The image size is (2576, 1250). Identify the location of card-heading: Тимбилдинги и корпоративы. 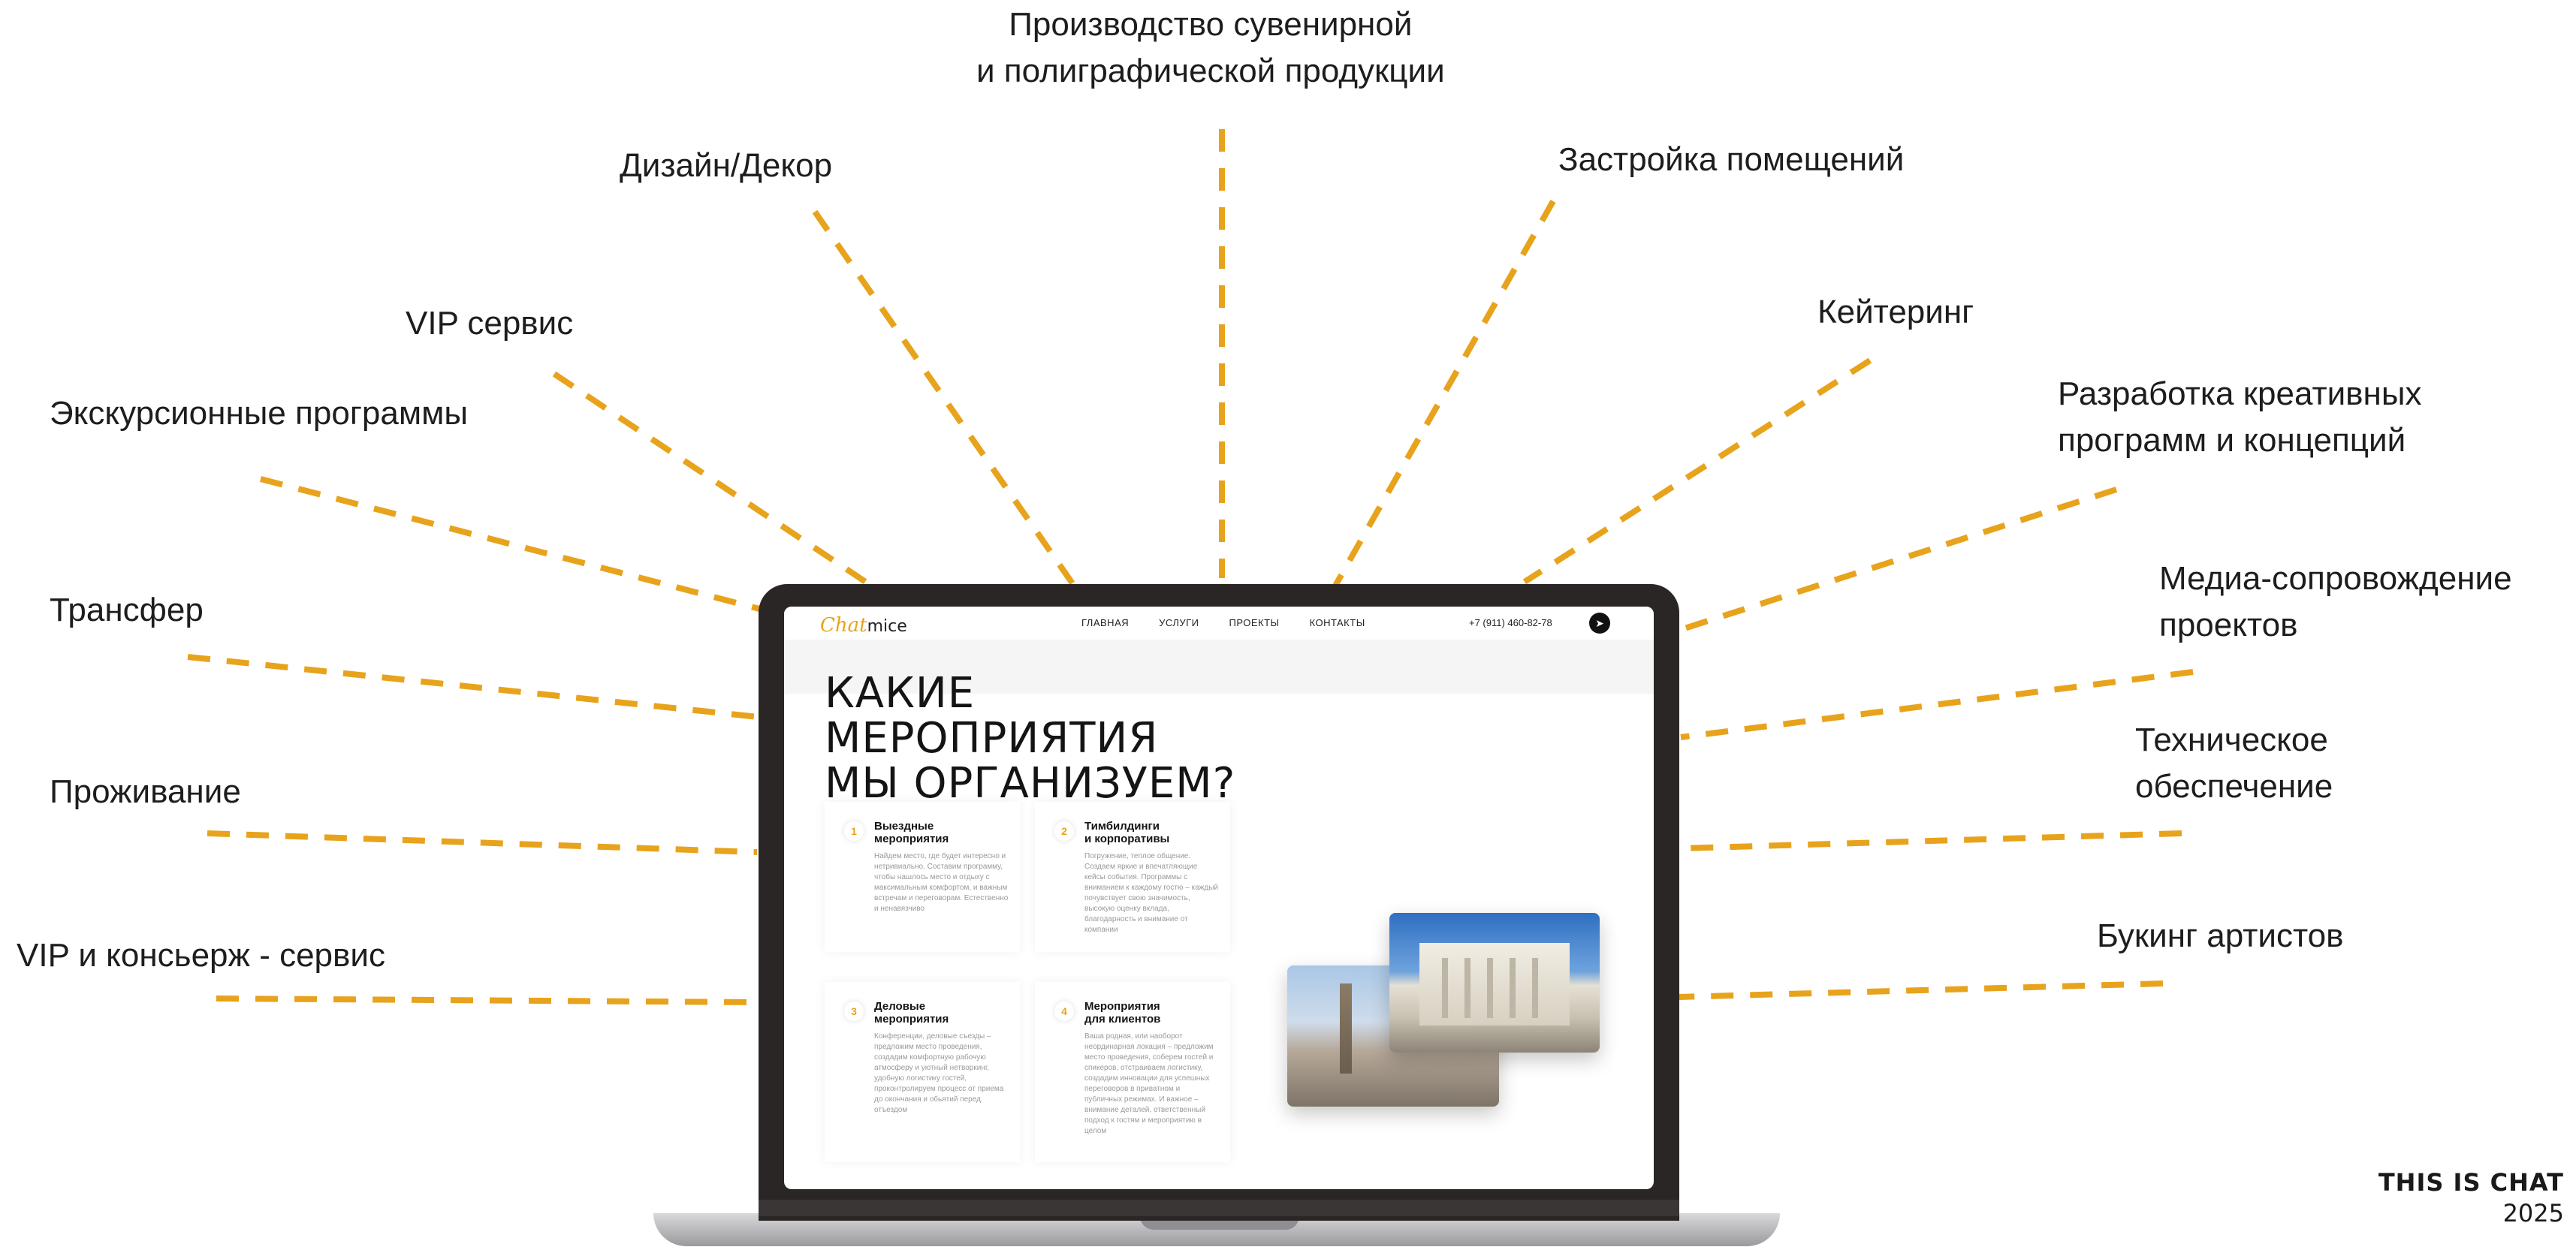
(1126, 832).